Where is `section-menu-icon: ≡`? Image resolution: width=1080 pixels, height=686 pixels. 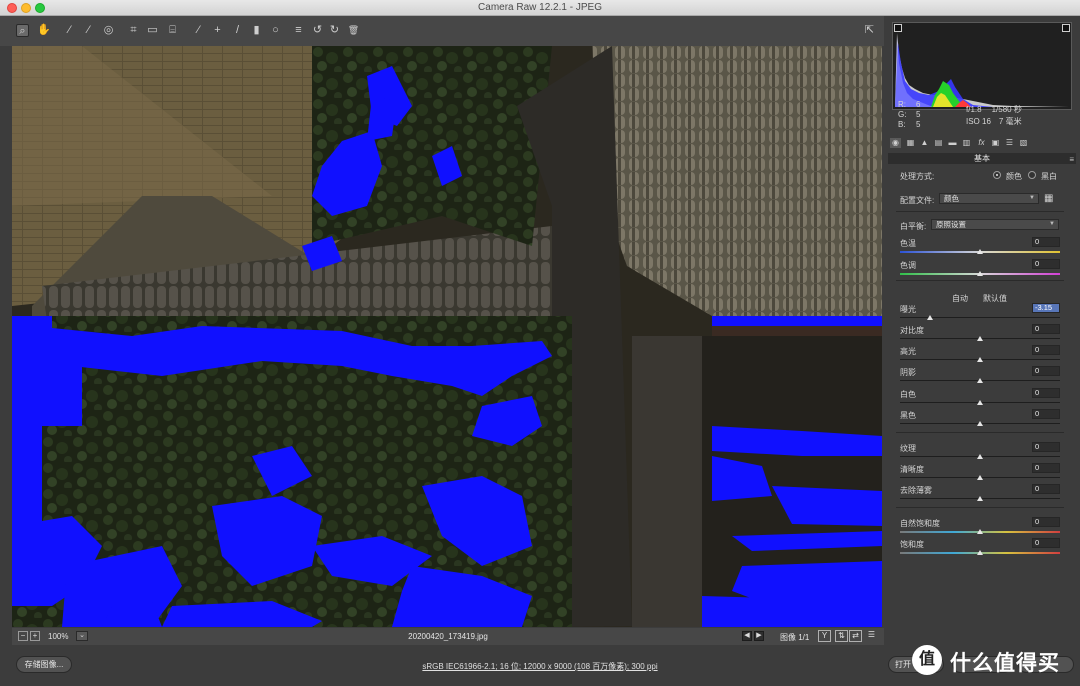
section-menu-icon: ≡ is located at coordinates (1071, 159).